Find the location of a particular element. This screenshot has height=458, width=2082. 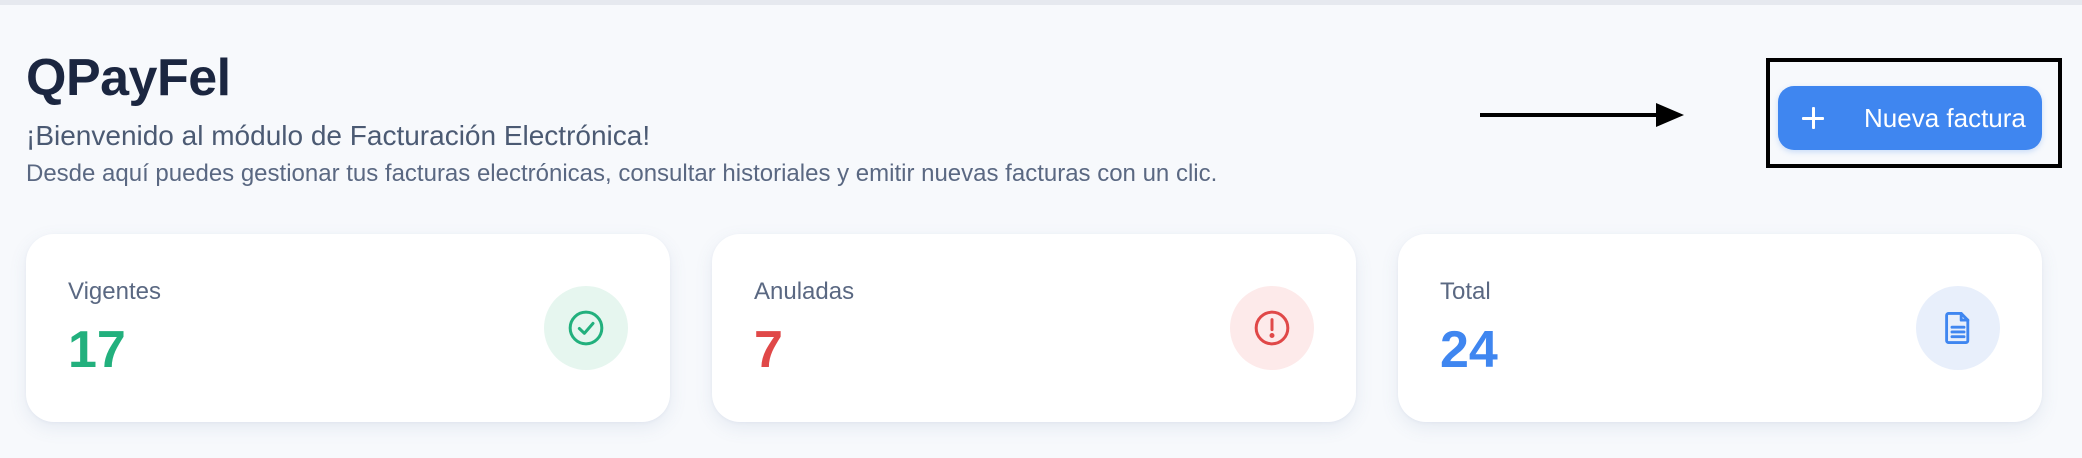

document-icon is located at coordinates (1958, 328).